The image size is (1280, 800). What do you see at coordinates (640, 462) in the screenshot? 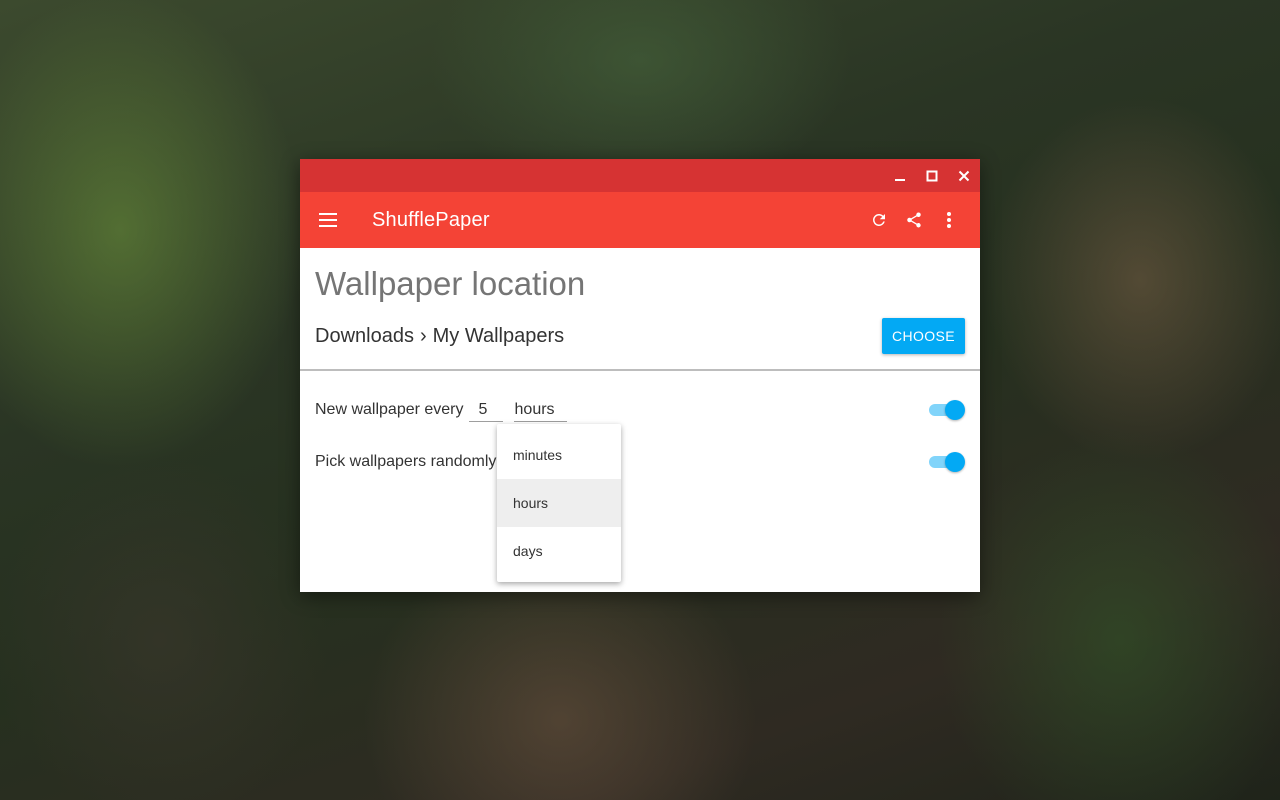
I see `random-setting-row: Pick wallpapers randomly` at bounding box center [640, 462].